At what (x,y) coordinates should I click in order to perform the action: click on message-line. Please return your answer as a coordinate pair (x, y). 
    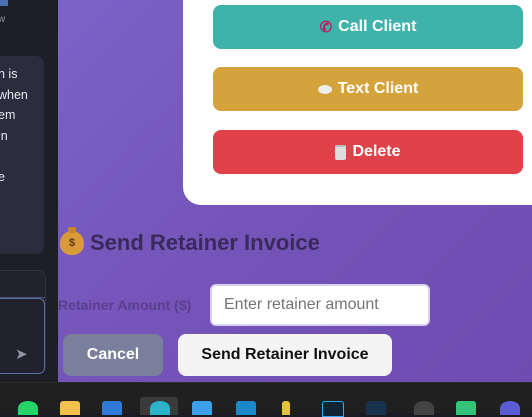
    Looking at the image, I should click on (22, 156).